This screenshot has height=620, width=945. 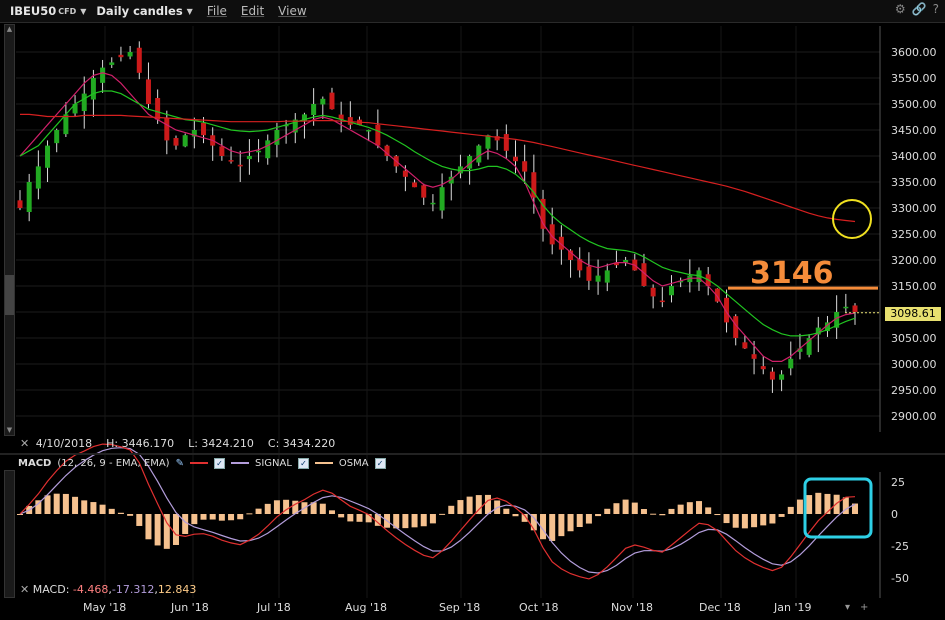 I want to click on x-tick-label: Jun '18, so click(x=190, y=607).